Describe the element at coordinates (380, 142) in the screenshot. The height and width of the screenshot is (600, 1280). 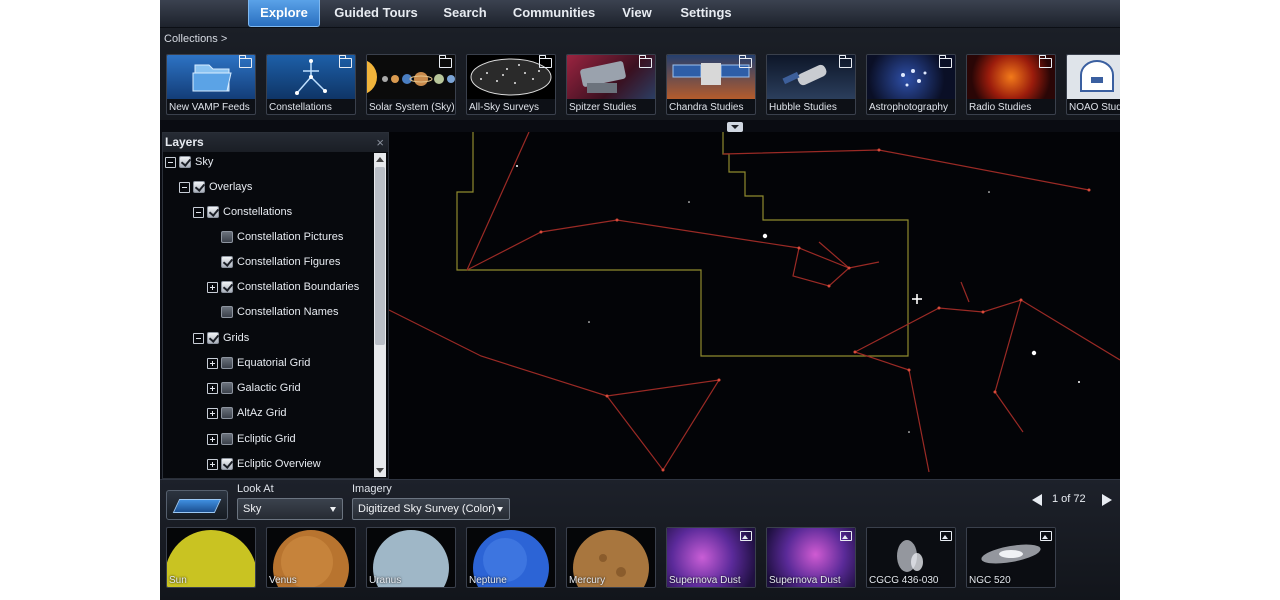
I see `close-icon: ×` at that location.